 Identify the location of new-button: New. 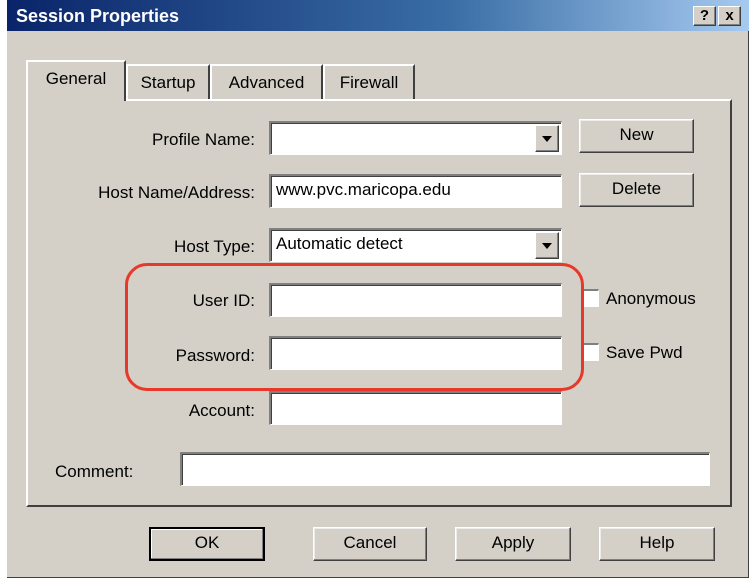
(636, 136).